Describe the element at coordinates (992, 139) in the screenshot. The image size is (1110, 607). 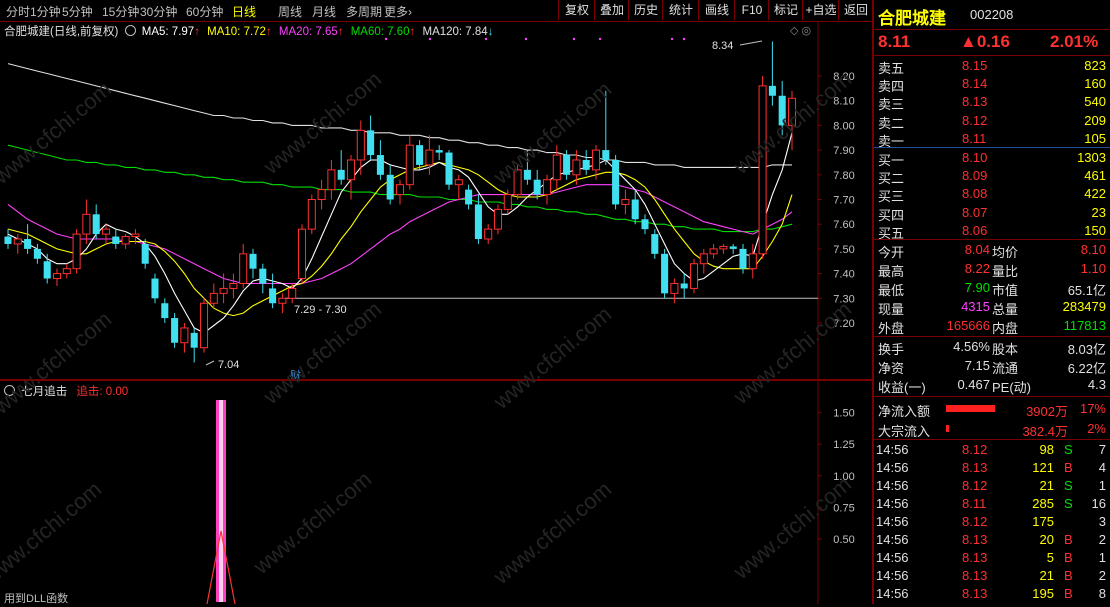
I see `ask-row: 卖一 8.11 105` at that location.